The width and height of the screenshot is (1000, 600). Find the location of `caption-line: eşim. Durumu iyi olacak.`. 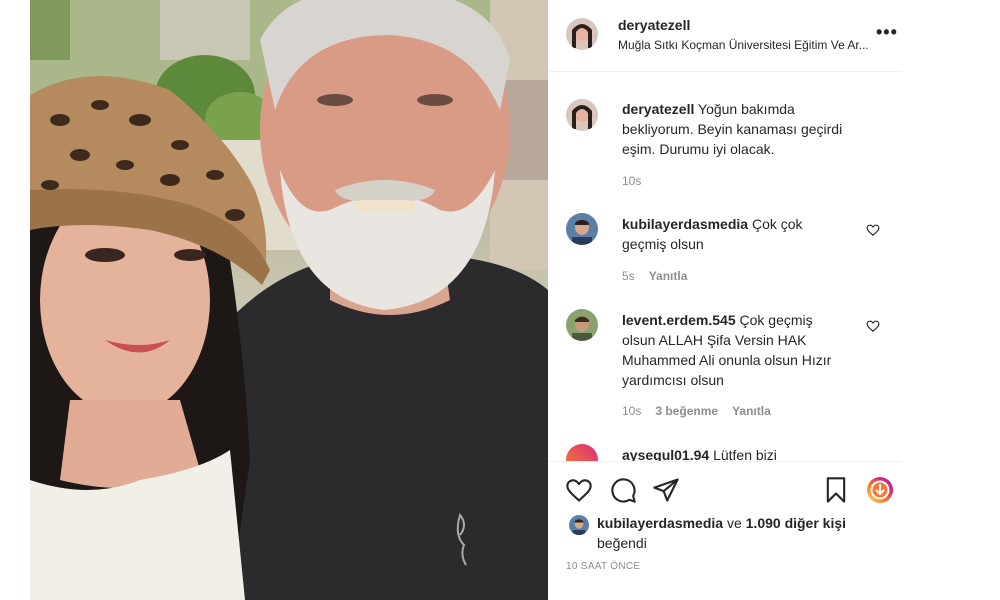

caption-line: eşim. Durumu iyi olacak. is located at coordinates (698, 149).